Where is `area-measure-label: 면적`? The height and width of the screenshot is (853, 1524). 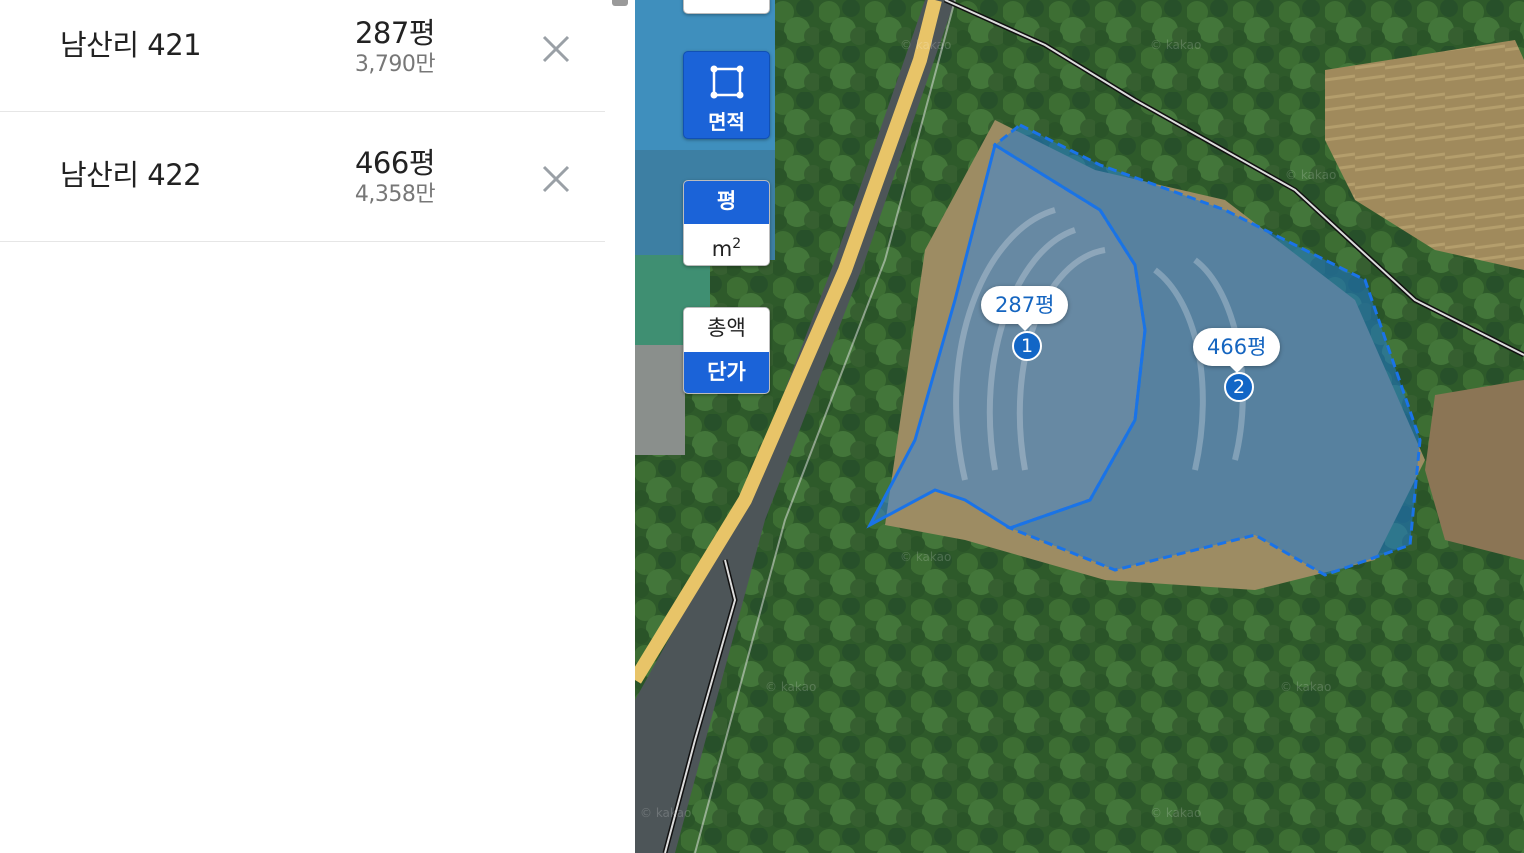
area-measure-label: 면적 is located at coordinates (726, 122).